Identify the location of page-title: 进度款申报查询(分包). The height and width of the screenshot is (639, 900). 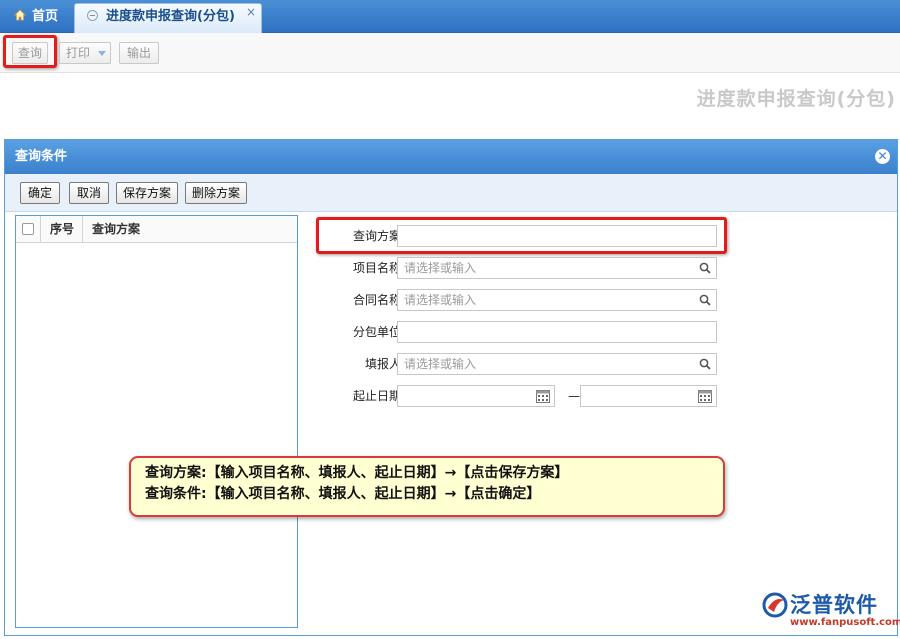
(796, 99).